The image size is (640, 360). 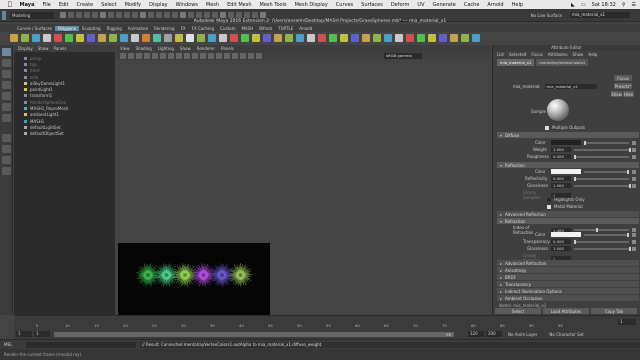 I want to click on ae-menu-show: Show, so click(x=578, y=54).